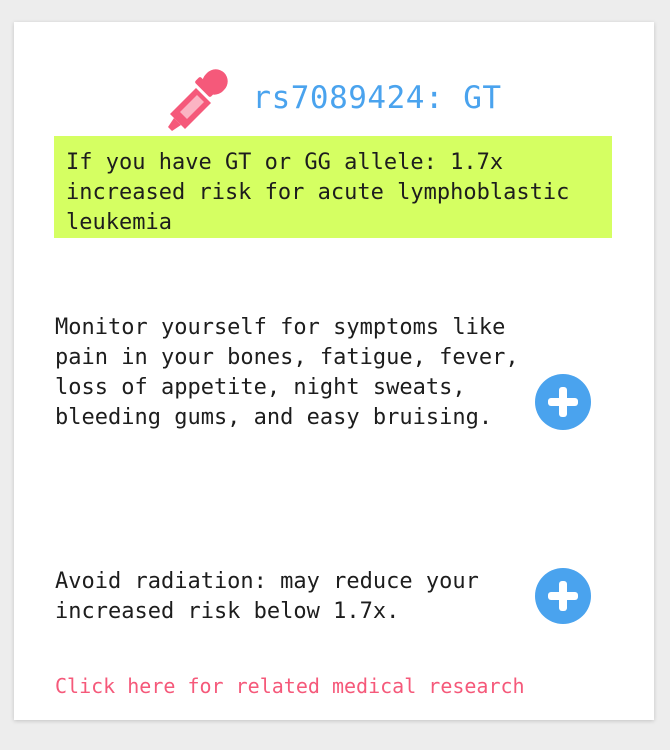 This screenshot has height=750, width=670. I want to click on card-header: rs7089424: GT, so click(334, 98).